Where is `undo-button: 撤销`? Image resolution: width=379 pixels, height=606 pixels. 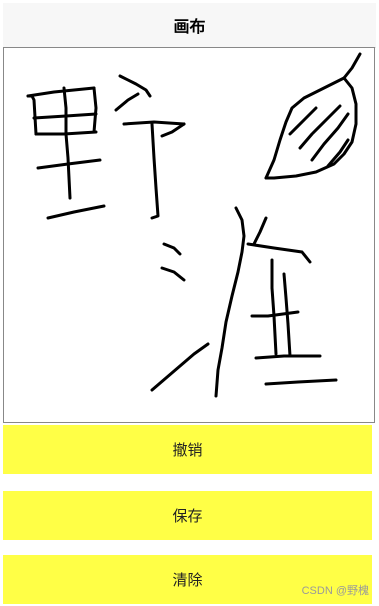
undo-button: 撤销 is located at coordinates (187, 449).